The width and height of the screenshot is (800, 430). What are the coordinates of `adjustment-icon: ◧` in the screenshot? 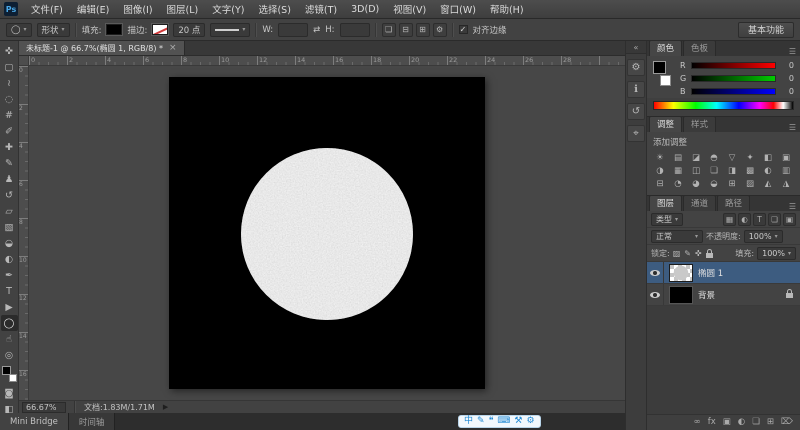 It's located at (768, 157).